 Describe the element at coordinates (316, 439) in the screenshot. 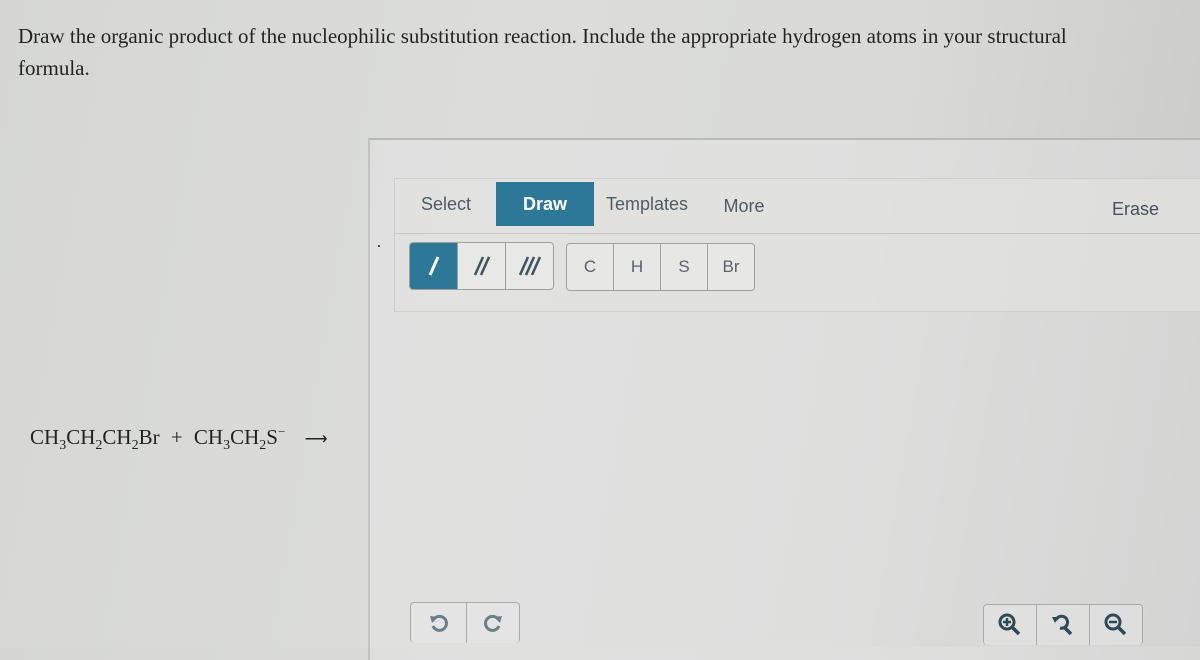

I see `reaction-arrow: ⟶` at that location.